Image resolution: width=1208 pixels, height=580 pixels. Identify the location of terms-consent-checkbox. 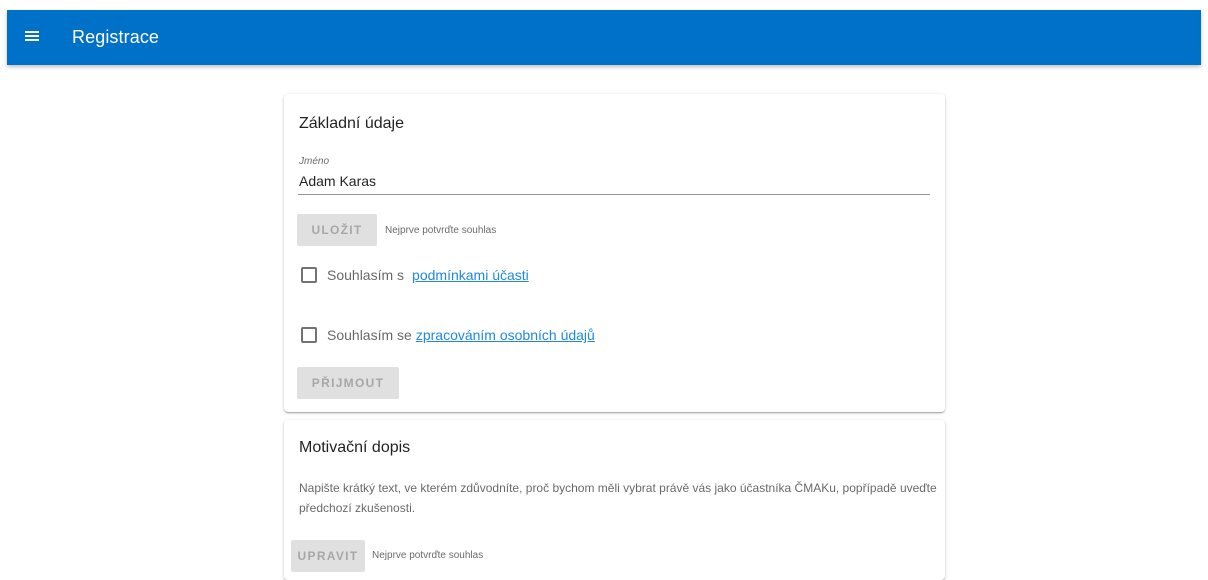
(309, 275).